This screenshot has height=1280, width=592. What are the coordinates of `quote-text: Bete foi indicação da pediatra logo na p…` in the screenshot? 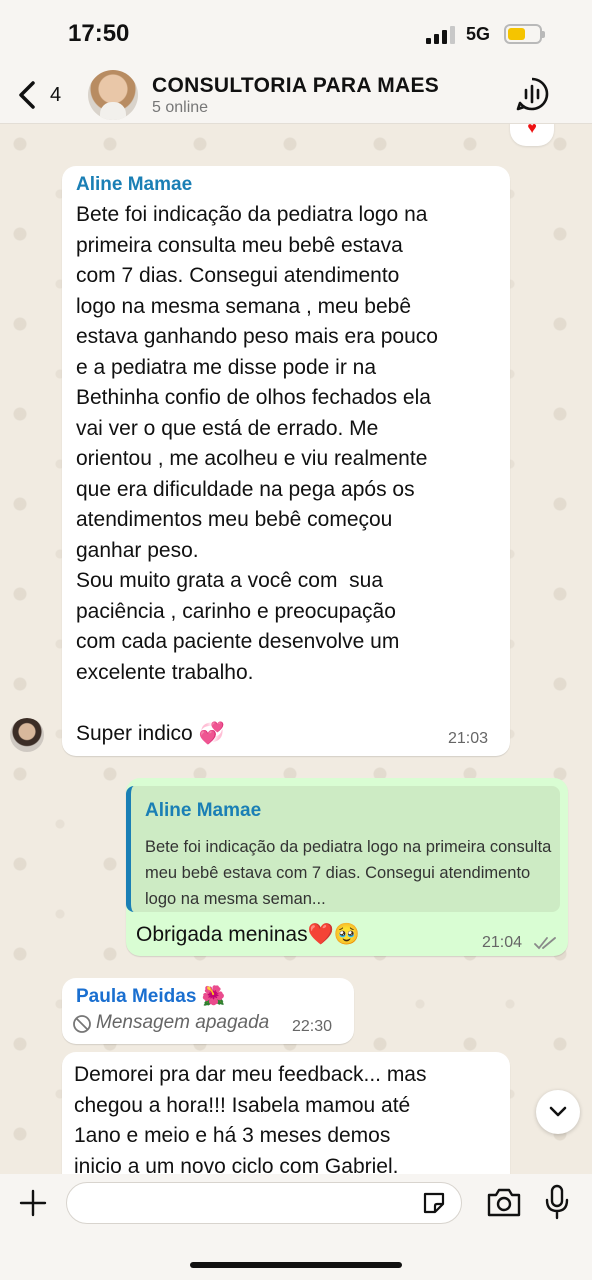 It's located at (348, 873).